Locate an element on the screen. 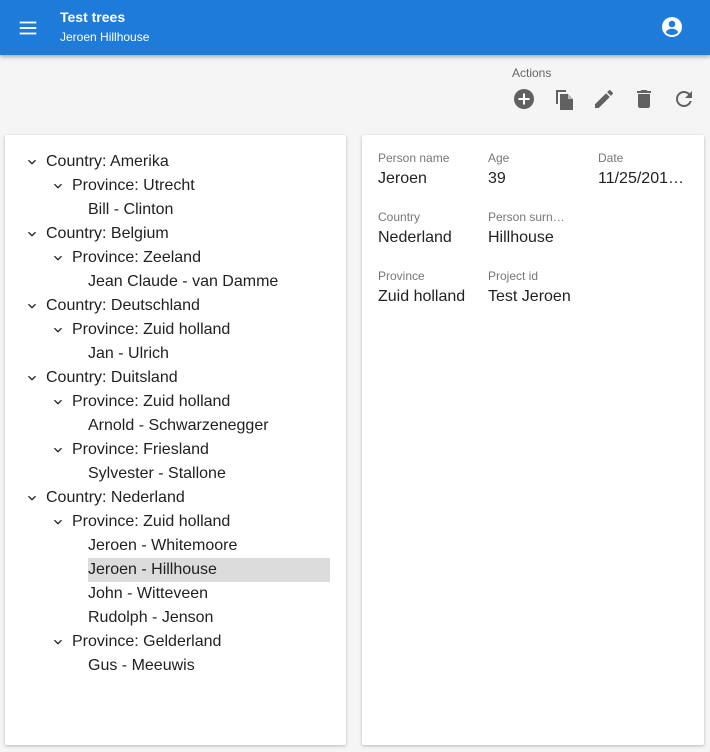 Image resolution: width=710 pixels, height=752 pixels. tree-person-selected: Jeroen - Hillhouse is located at coordinates (209, 570).